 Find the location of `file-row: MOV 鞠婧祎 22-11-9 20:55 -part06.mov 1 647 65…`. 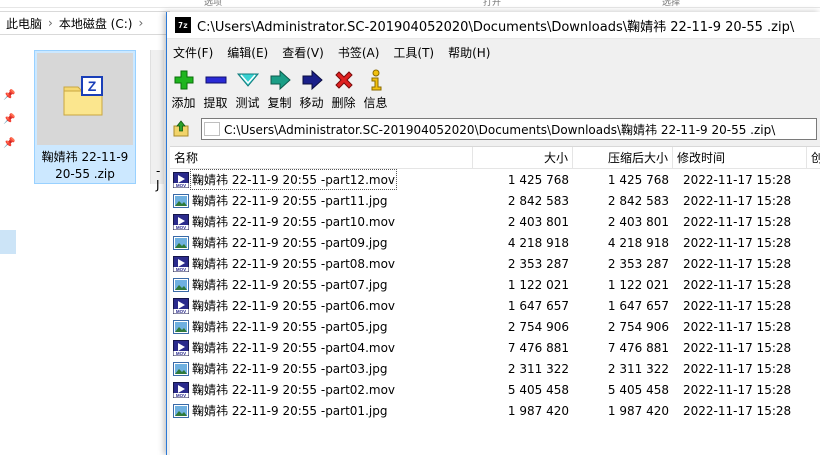

file-row: MOV 鞠婧祎 22-11-9 20:55 -part06.mov 1 647 65… is located at coordinates (495, 305).